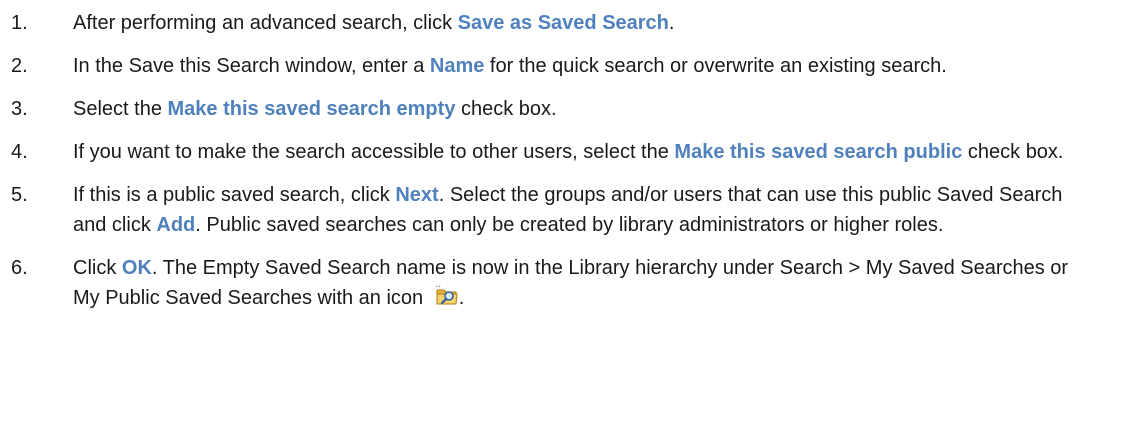 This screenshot has height=434, width=1129. I want to click on ui-term-save-as-saved-search: Save as Saved Search, so click(563, 23).